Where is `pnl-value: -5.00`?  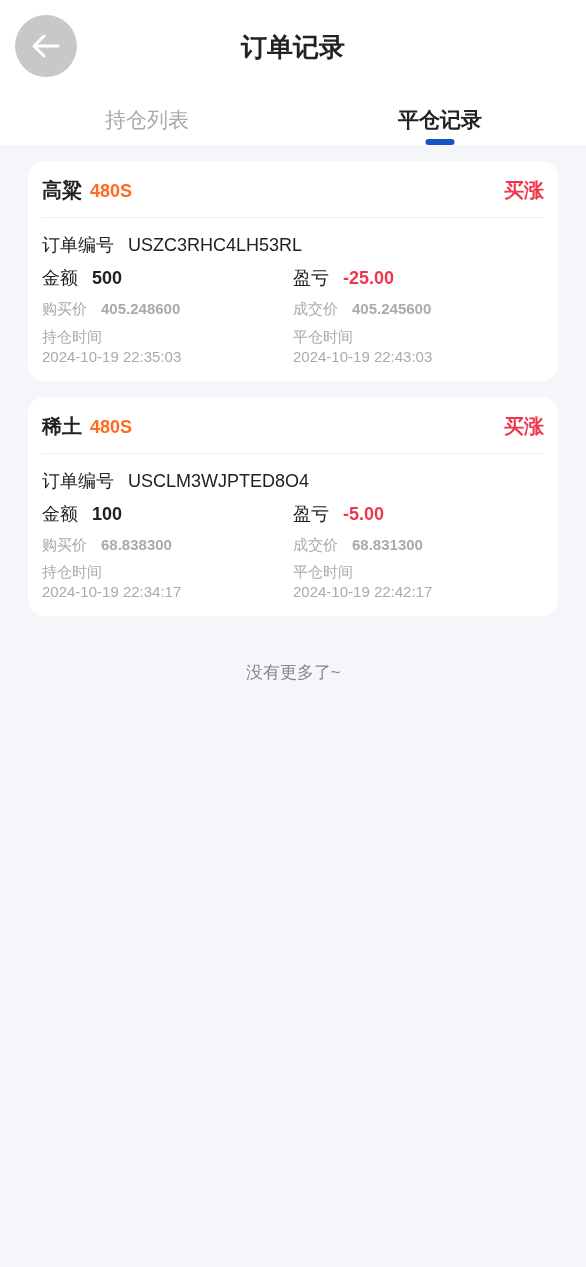
pnl-value: -5.00 is located at coordinates (364, 514).